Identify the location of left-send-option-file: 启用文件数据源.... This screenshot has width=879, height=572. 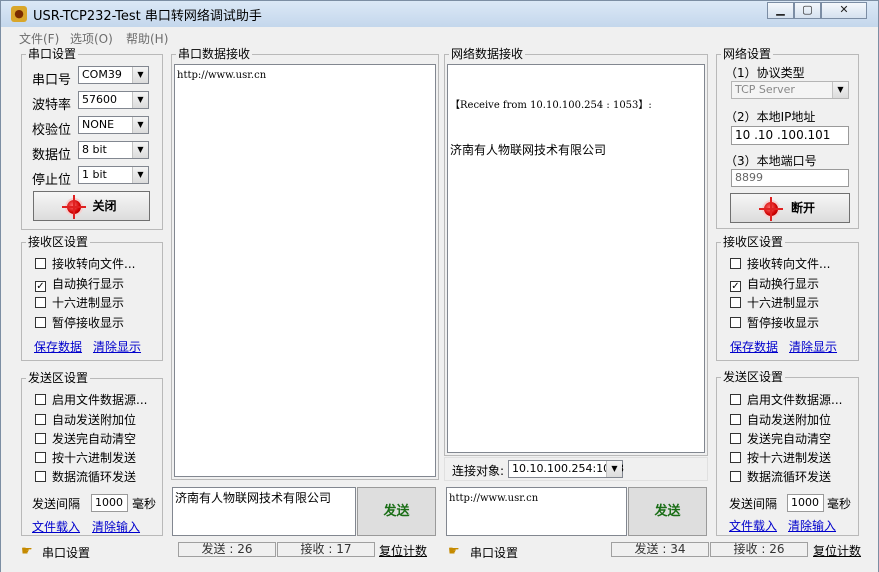
(91, 400).